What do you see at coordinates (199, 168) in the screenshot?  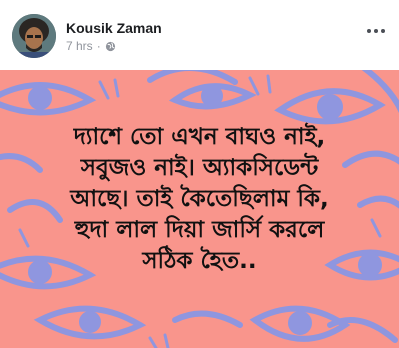 I see `post-text-line: সবুজও নাই। অ্যাকসিডেন্ট` at bounding box center [199, 168].